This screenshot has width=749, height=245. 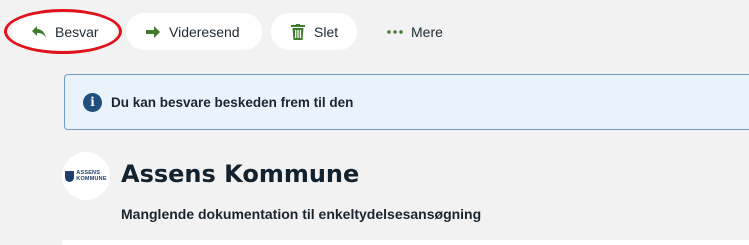 I want to click on sender-avatar: ASSENS KOMMUNE, so click(x=86, y=176).